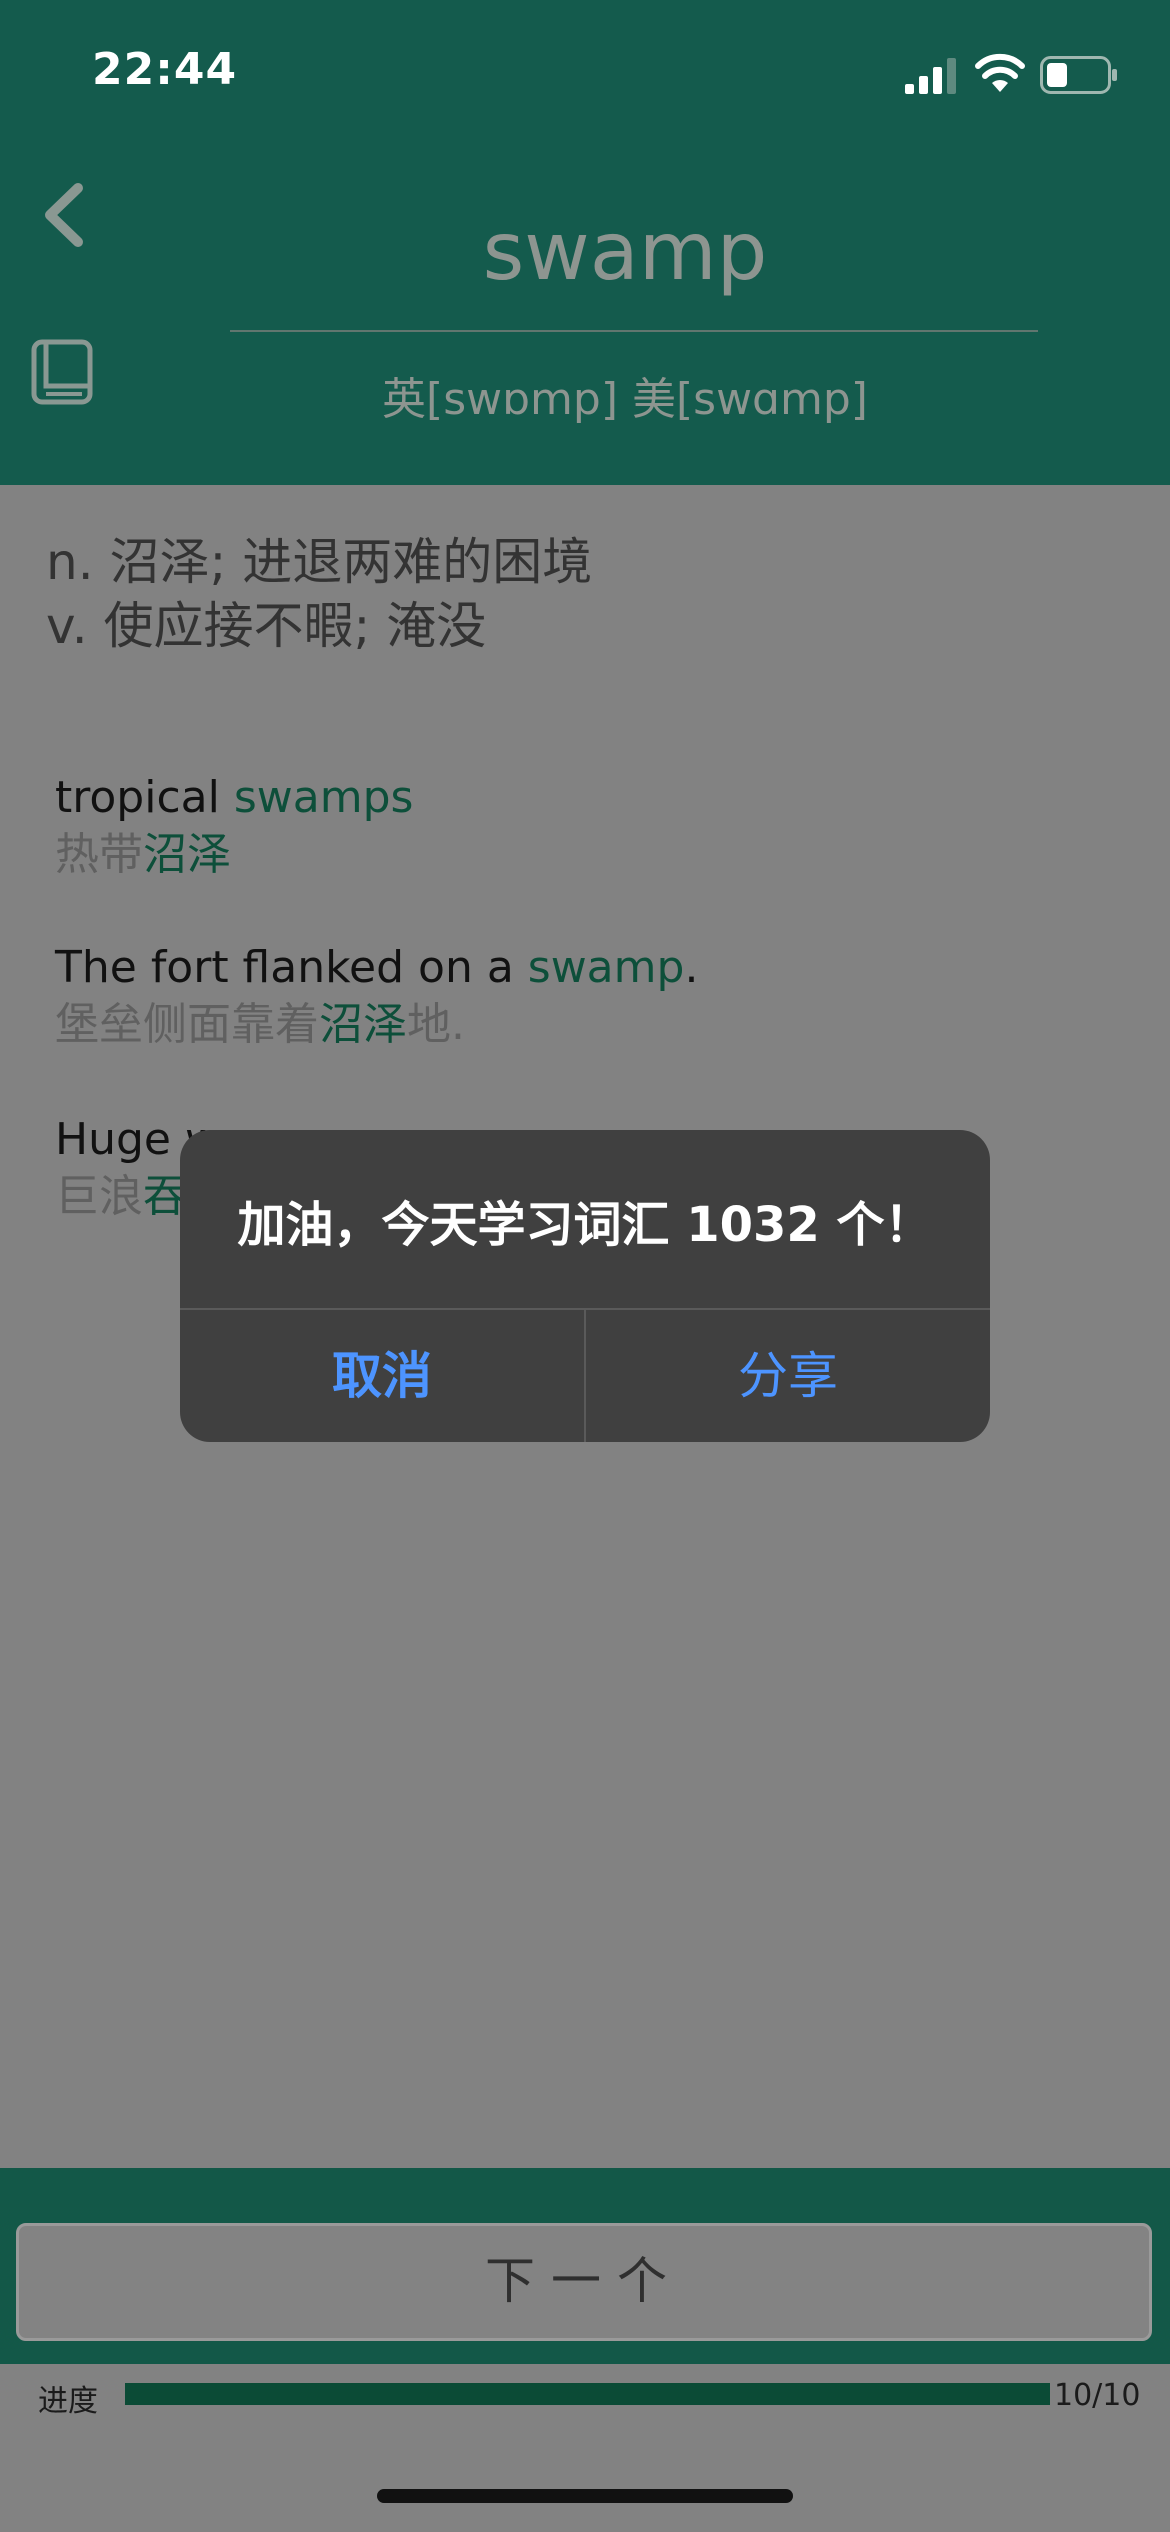  Describe the element at coordinates (584, 2282) in the screenshot. I see `next-button: 下一个` at that location.